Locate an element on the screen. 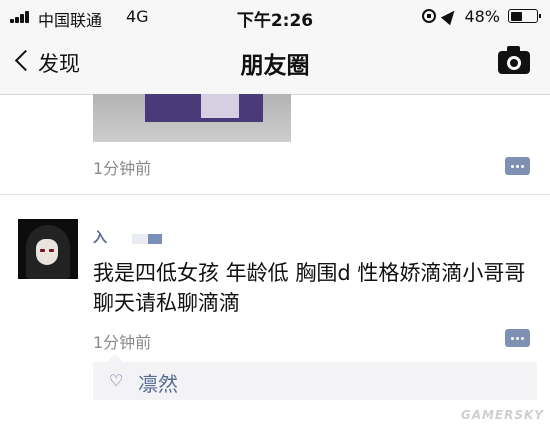  battery-percent: 48% is located at coordinates (482, 16).